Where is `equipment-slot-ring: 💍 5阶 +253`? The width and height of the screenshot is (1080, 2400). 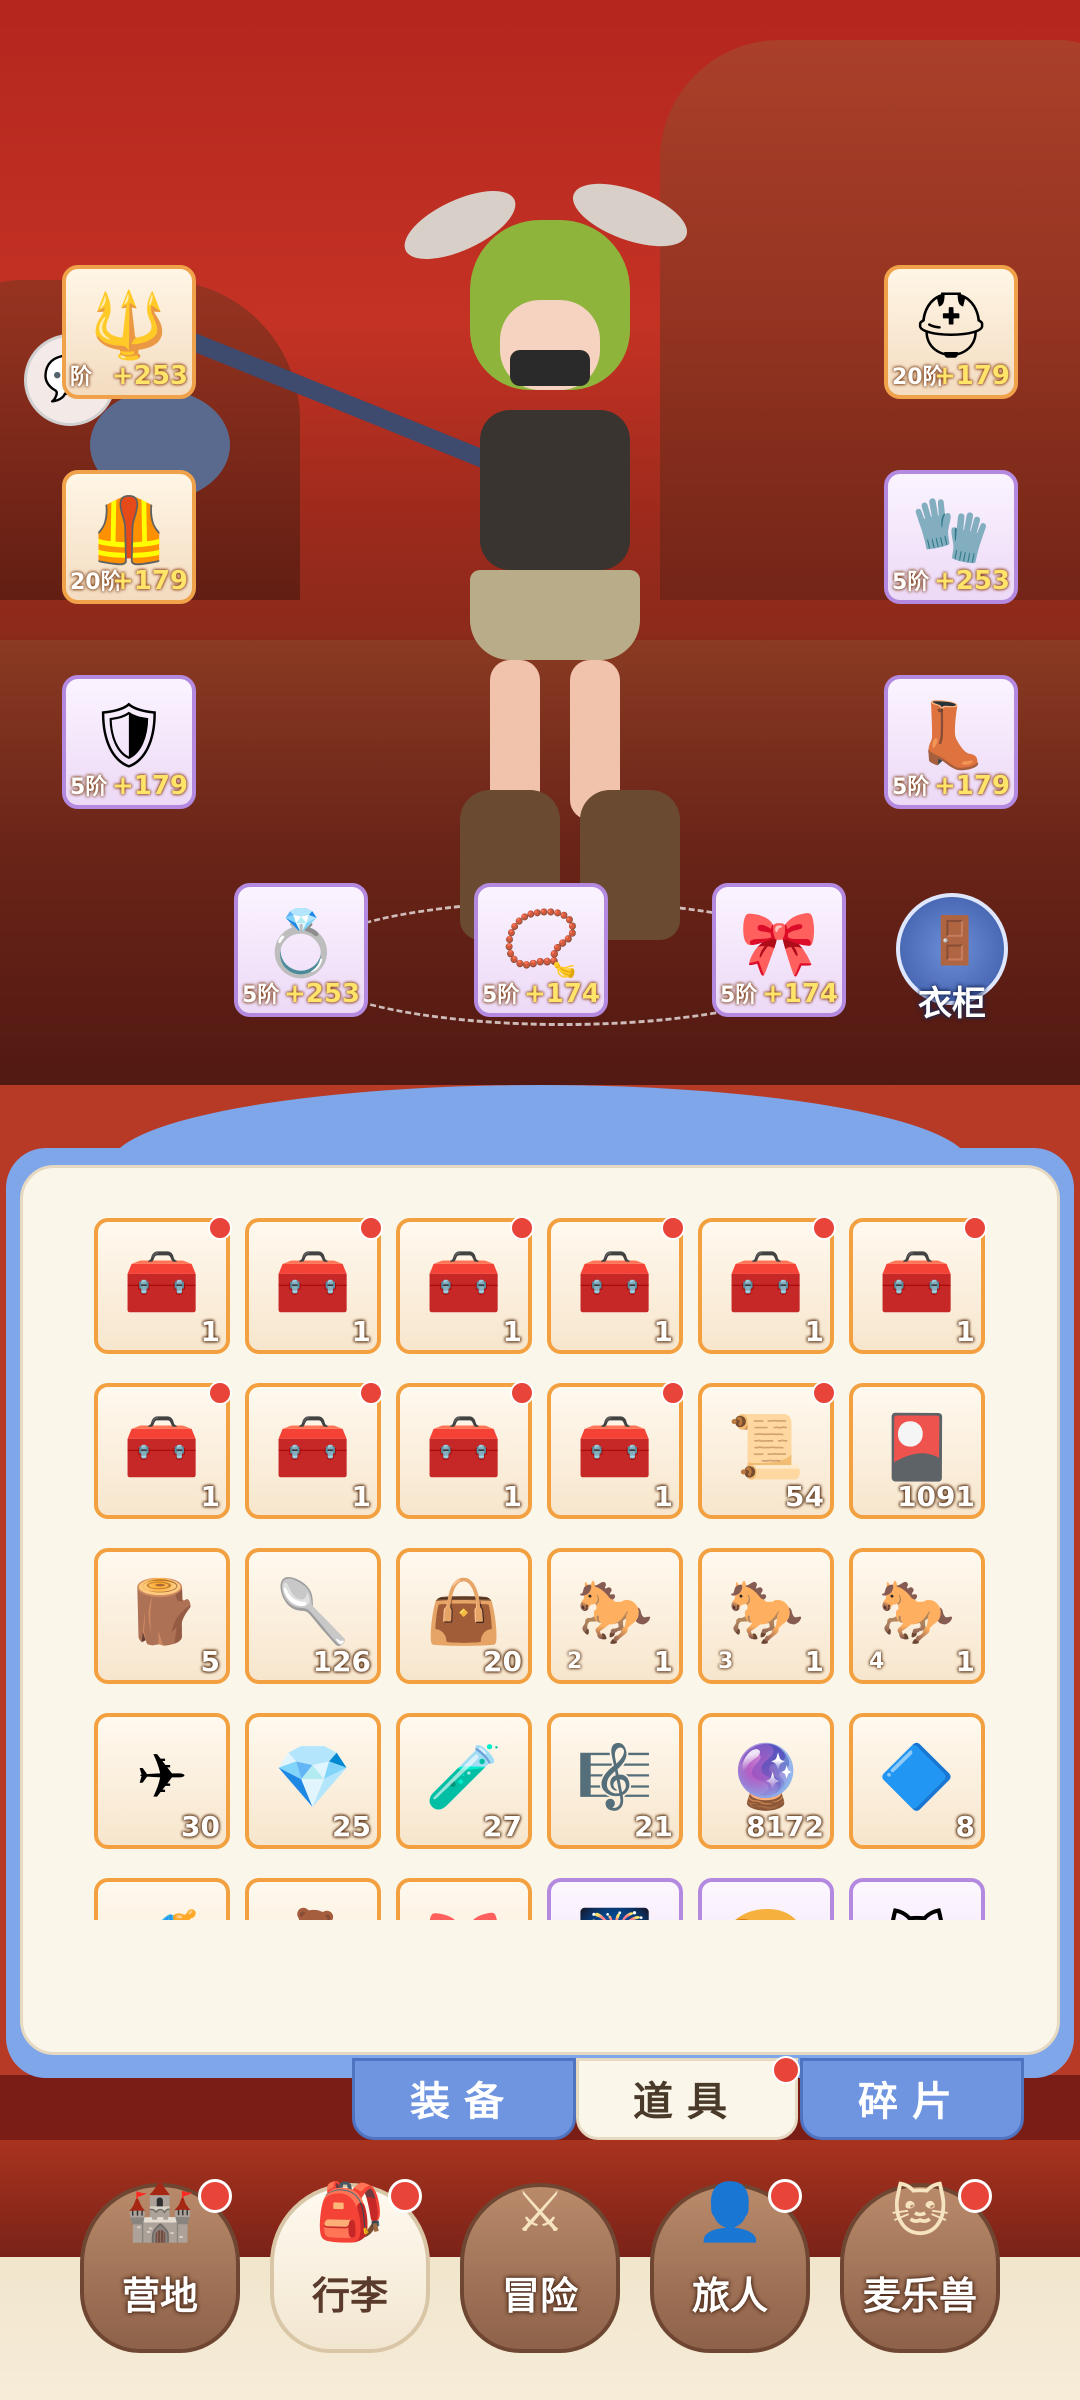
equipment-slot-ring: 💍 5阶 +253 is located at coordinates (301, 950).